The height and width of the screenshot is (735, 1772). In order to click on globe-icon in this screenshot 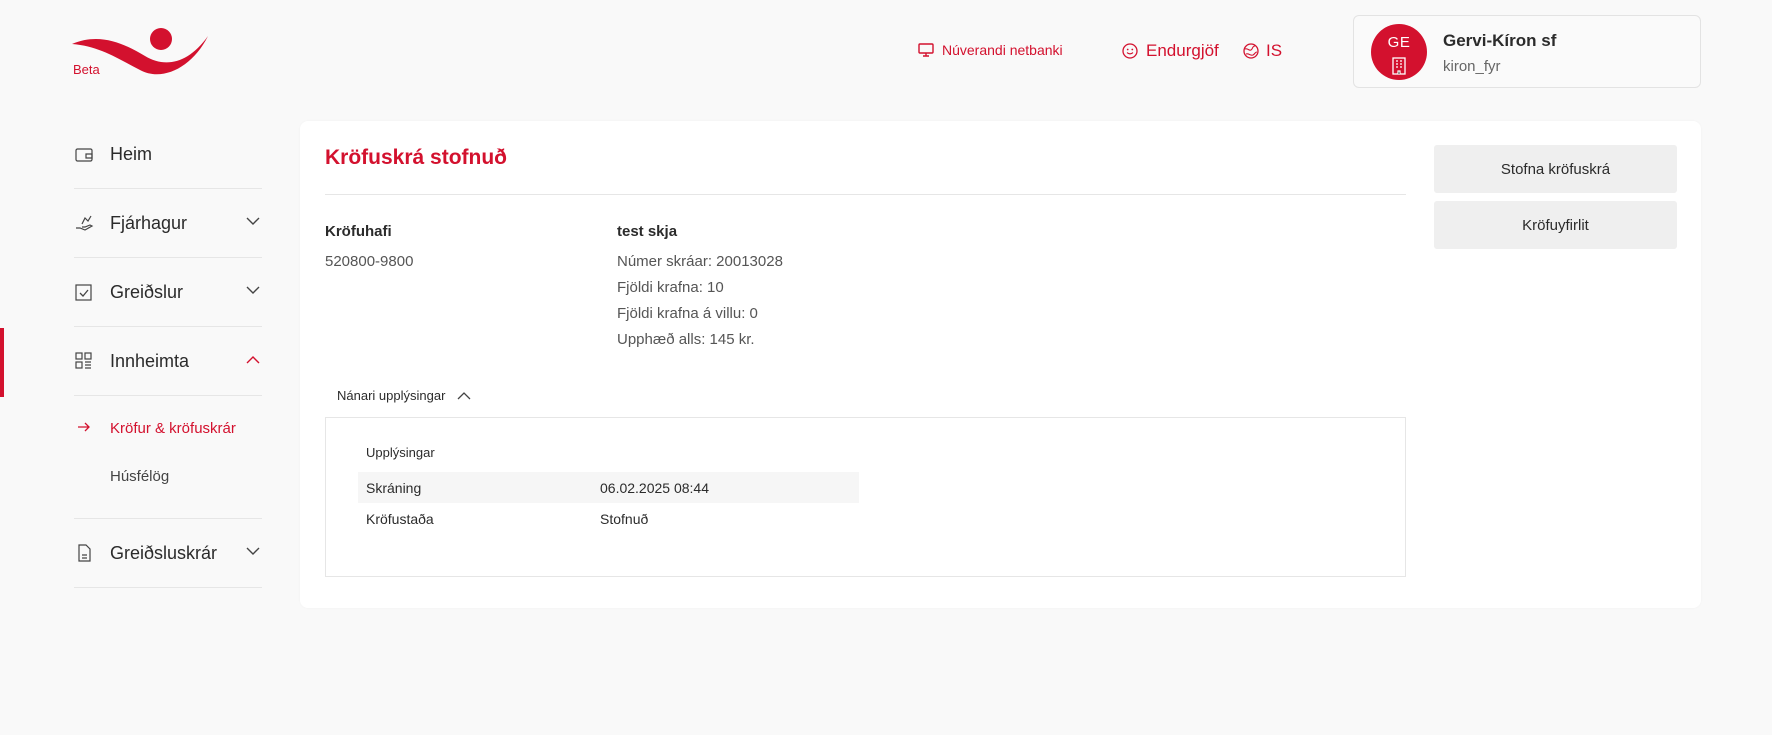, I will do `click(1251, 51)`.